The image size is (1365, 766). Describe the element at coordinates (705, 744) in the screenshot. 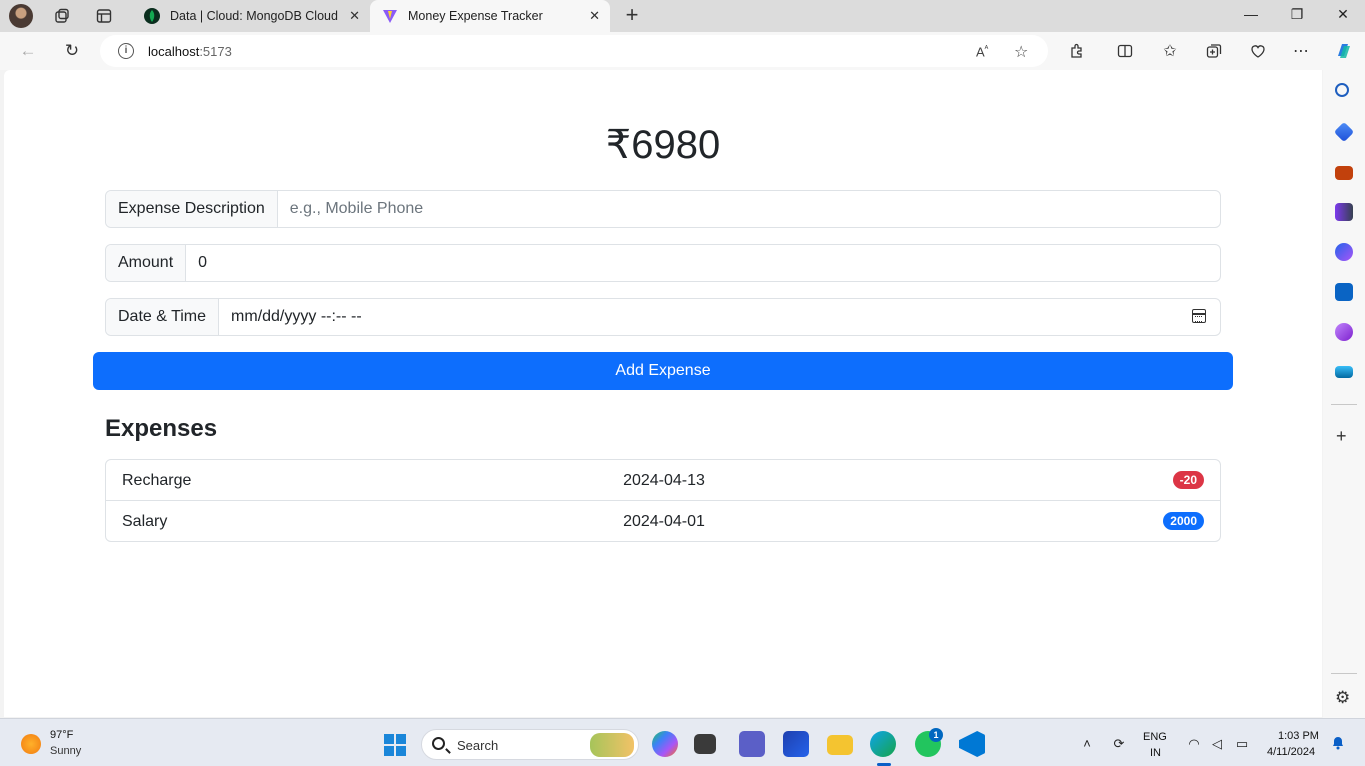

I see `terminal-app-icon` at that location.